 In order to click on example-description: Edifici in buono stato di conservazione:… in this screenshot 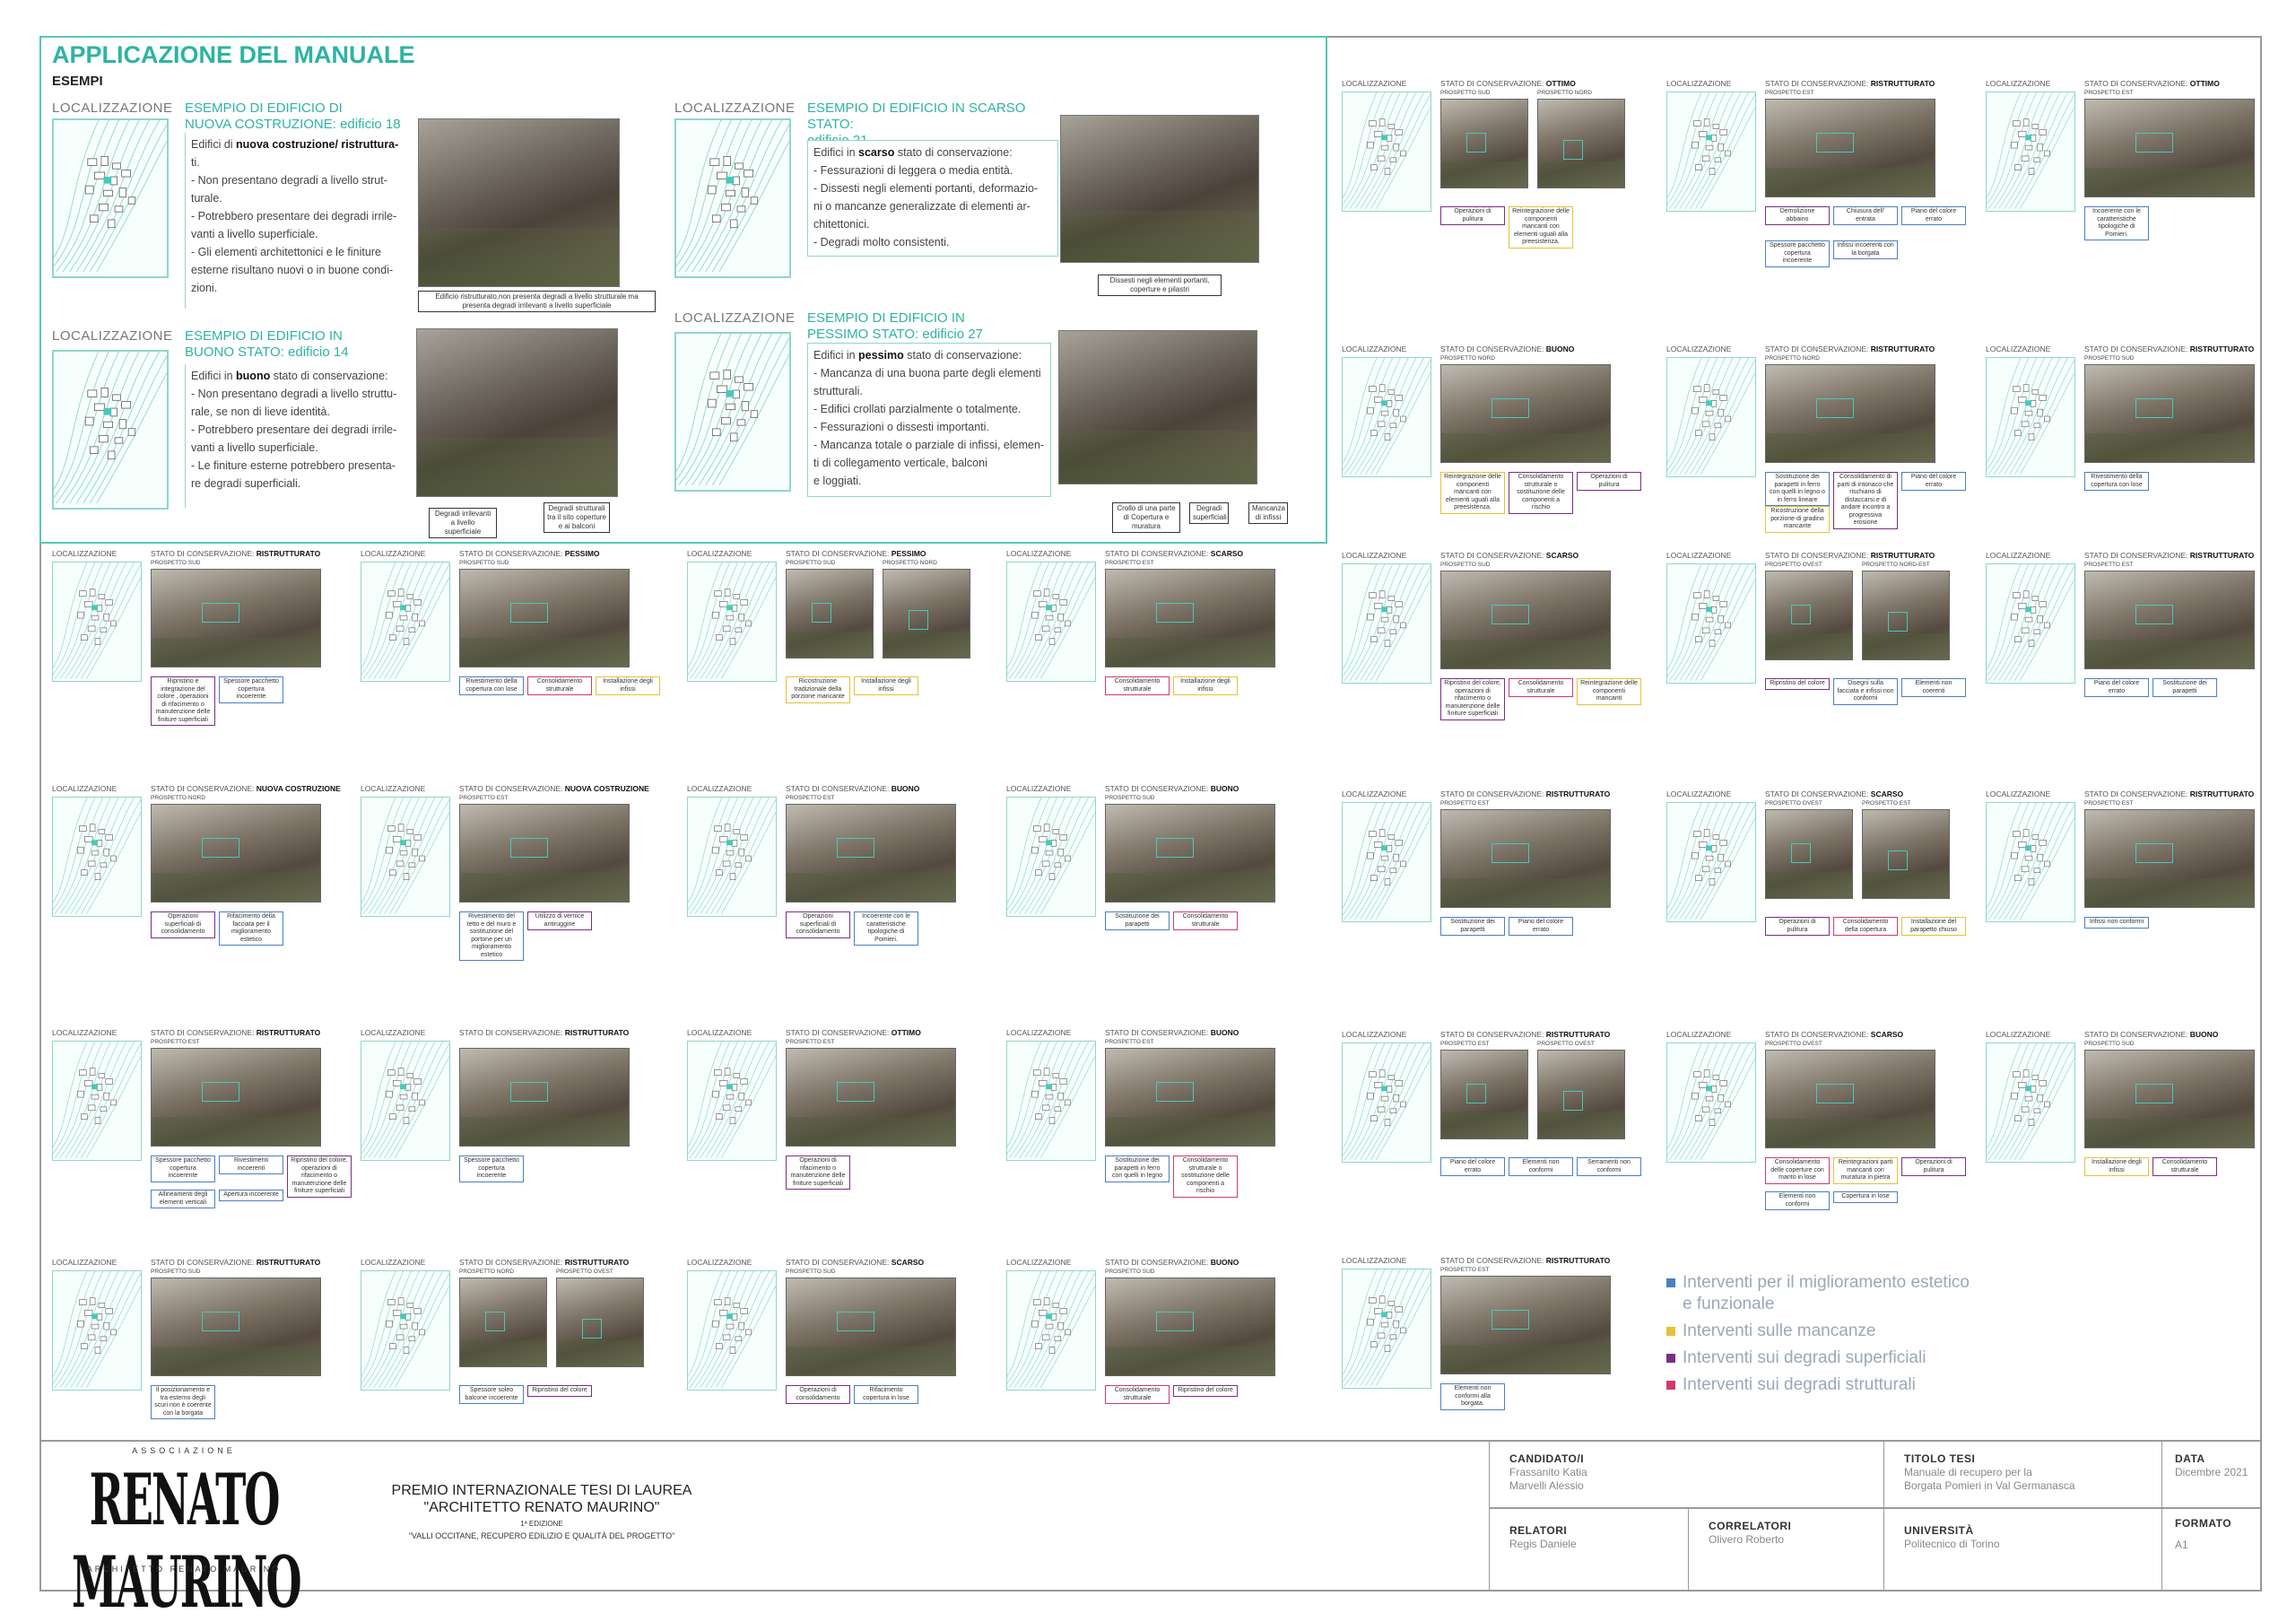, I will do `click(298, 436)`.